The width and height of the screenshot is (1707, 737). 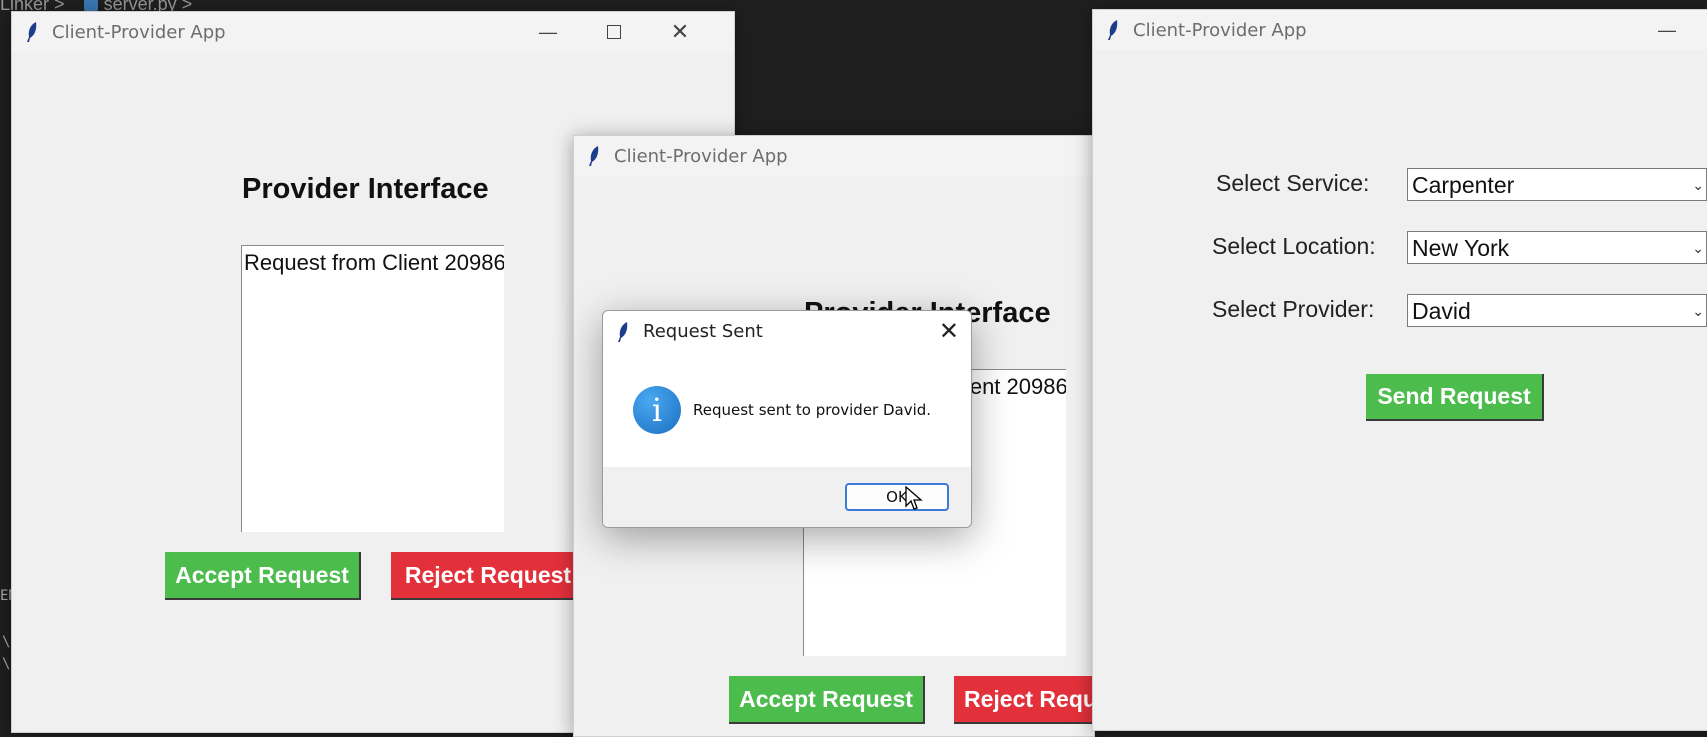 I want to click on provider-combobox: David ⌄, so click(x=1557, y=310).